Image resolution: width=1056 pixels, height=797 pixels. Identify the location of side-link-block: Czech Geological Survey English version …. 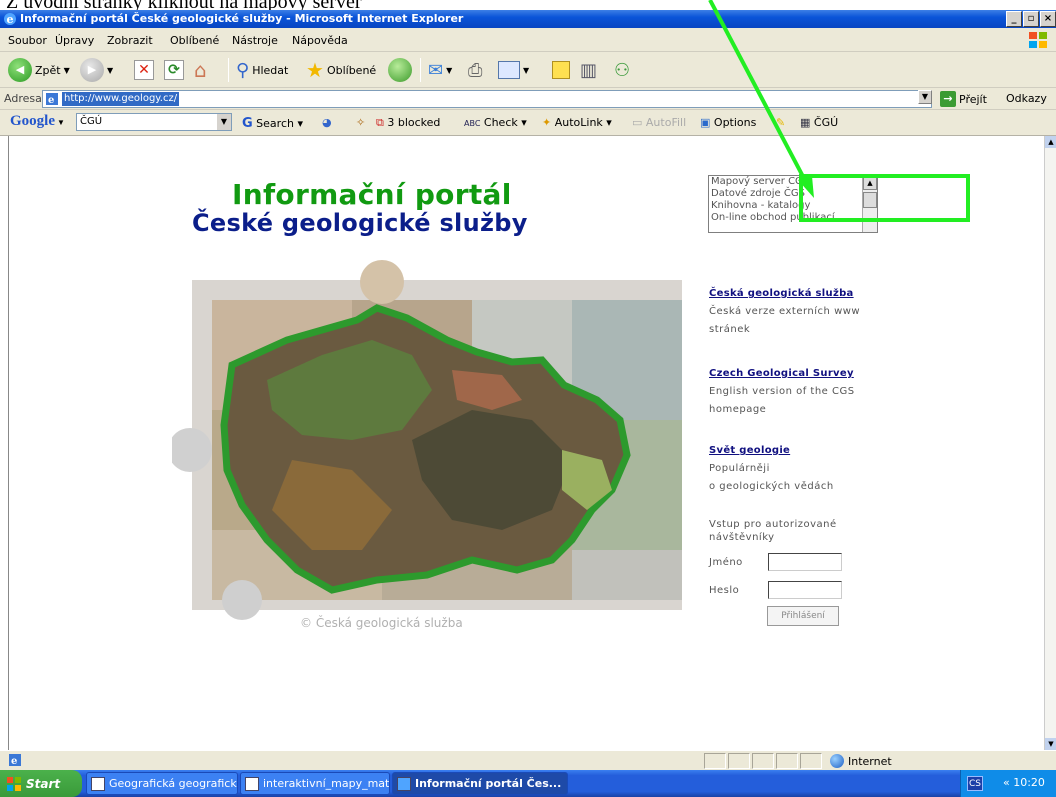
(782, 392).